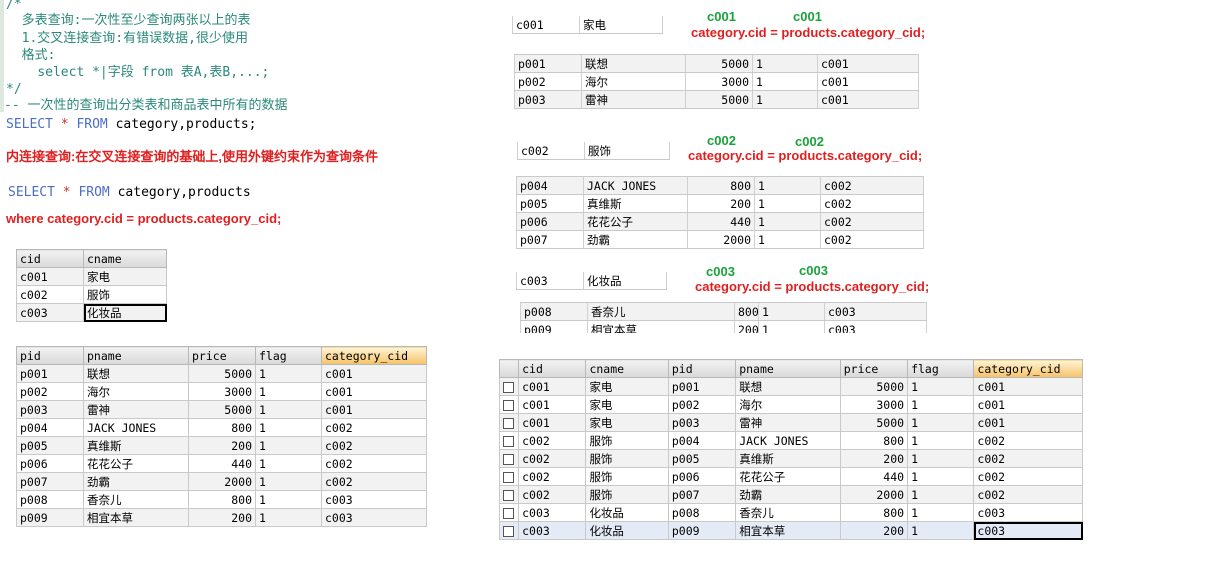 Image resolution: width=1211 pixels, height=567 pixels. What do you see at coordinates (550, 221) in the screenshot?
I see `table-cell: p006` at bounding box center [550, 221].